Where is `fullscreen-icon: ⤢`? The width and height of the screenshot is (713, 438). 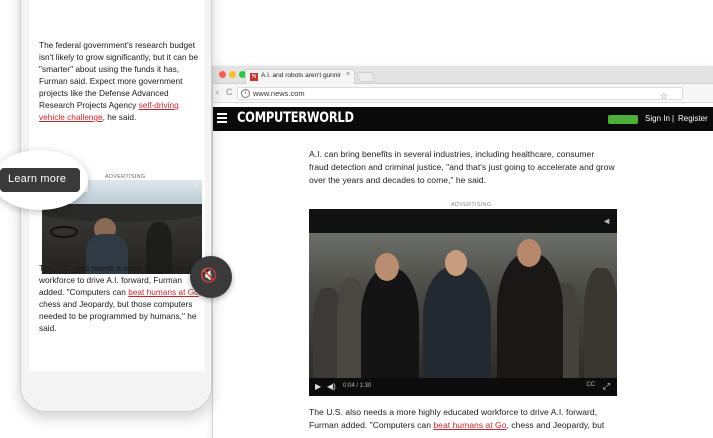 fullscreen-icon: ⤢ is located at coordinates (606, 386).